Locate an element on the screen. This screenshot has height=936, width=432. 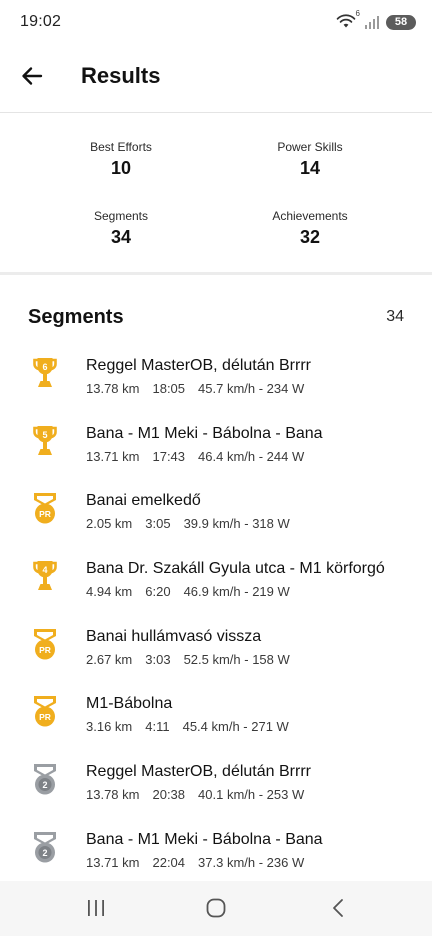
segment-stats: 4.94 km 6:20 46.9 km/h - 219 W is located at coordinates (194, 591).